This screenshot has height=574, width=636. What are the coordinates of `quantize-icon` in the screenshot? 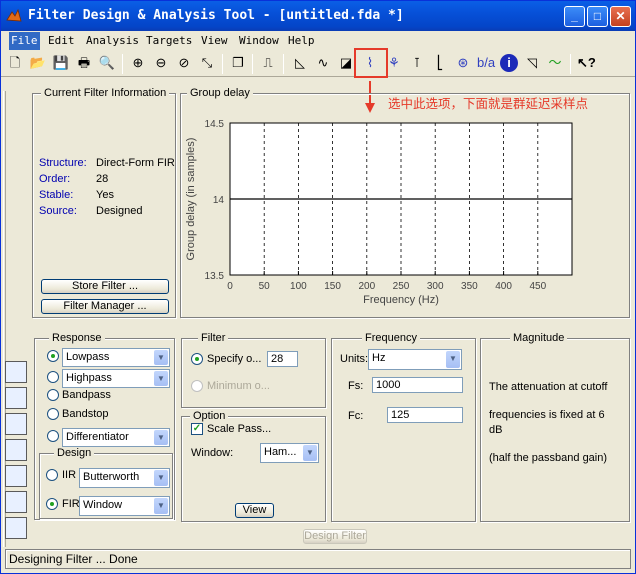 It's located at (16, 476).